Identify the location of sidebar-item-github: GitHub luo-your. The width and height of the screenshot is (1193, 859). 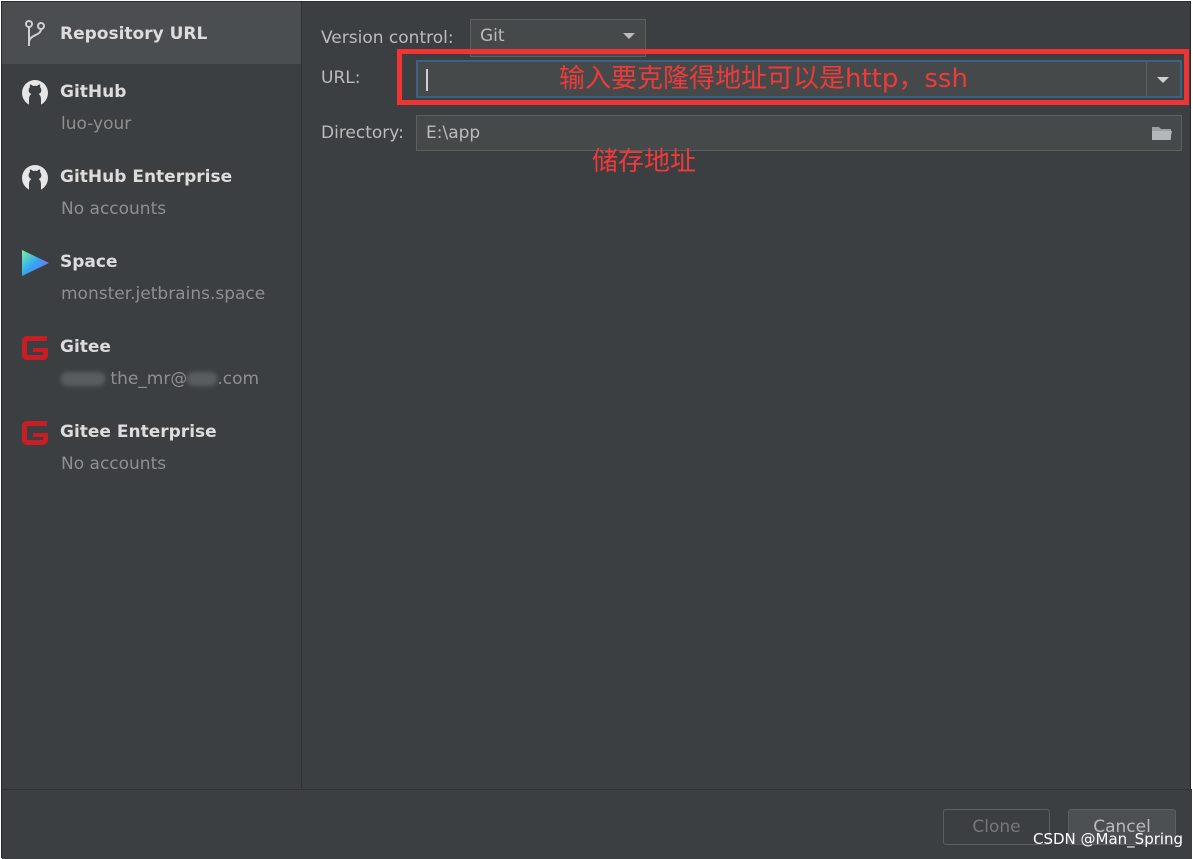
(151, 110).